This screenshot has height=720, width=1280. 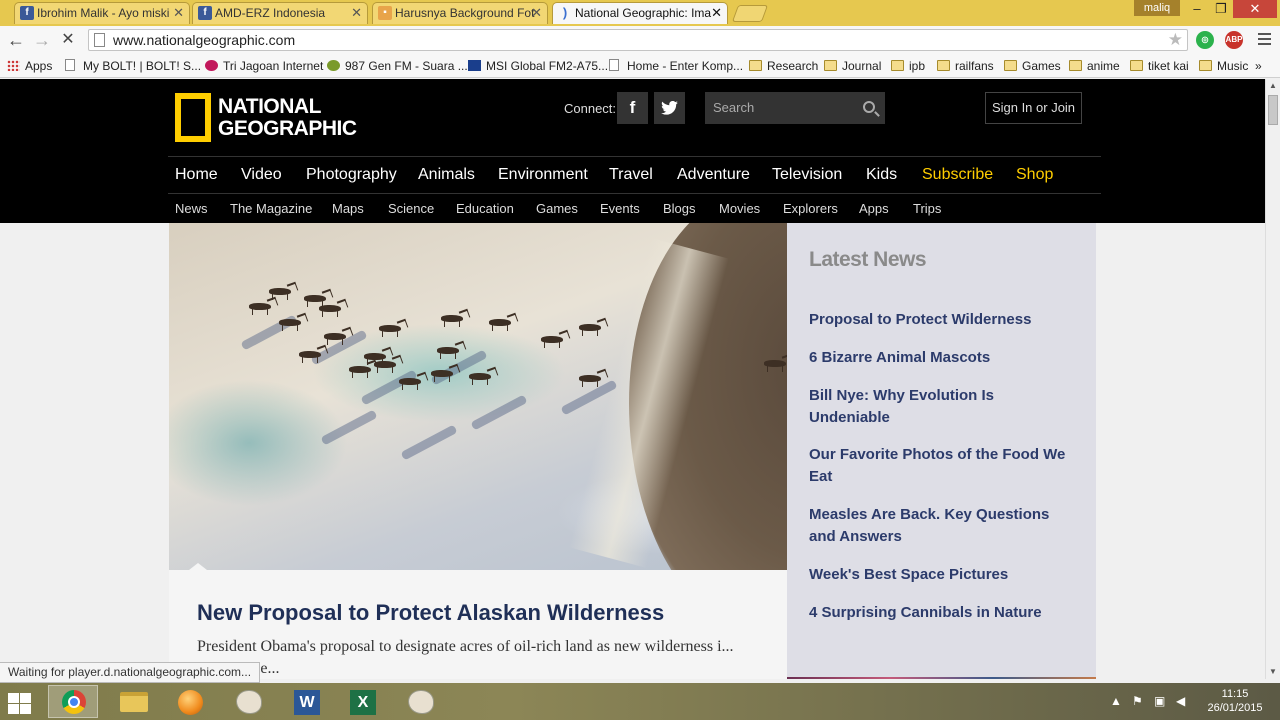 I want to click on subnav-magazine: The Magazine, so click(x=271, y=209).